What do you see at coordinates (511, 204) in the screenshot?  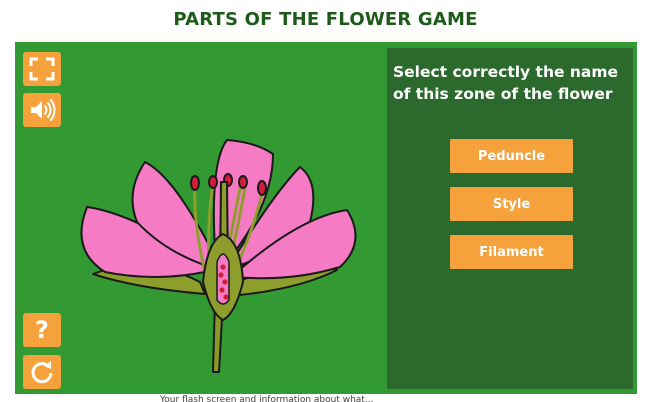 I see `answer-option-style: Style` at bounding box center [511, 204].